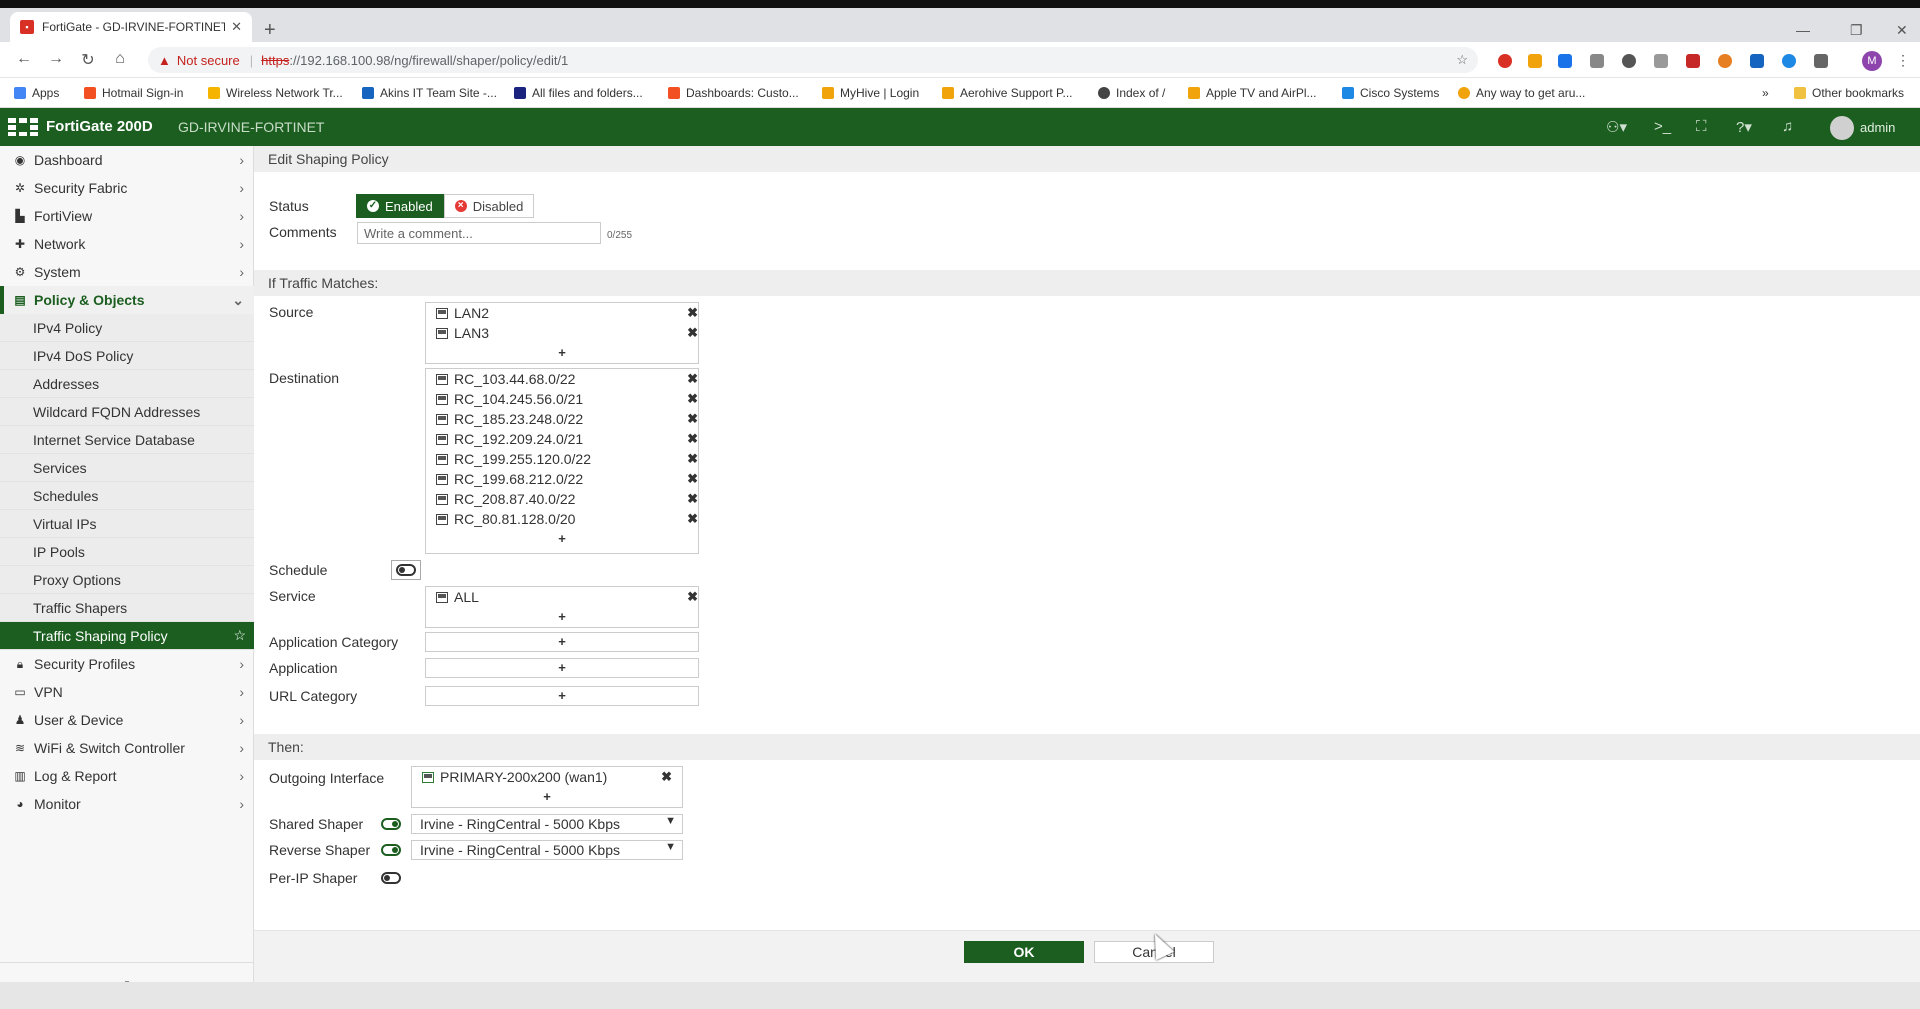 This screenshot has height=1009, width=1920. I want to click on disabled-button: × Disabled, so click(489, 206).